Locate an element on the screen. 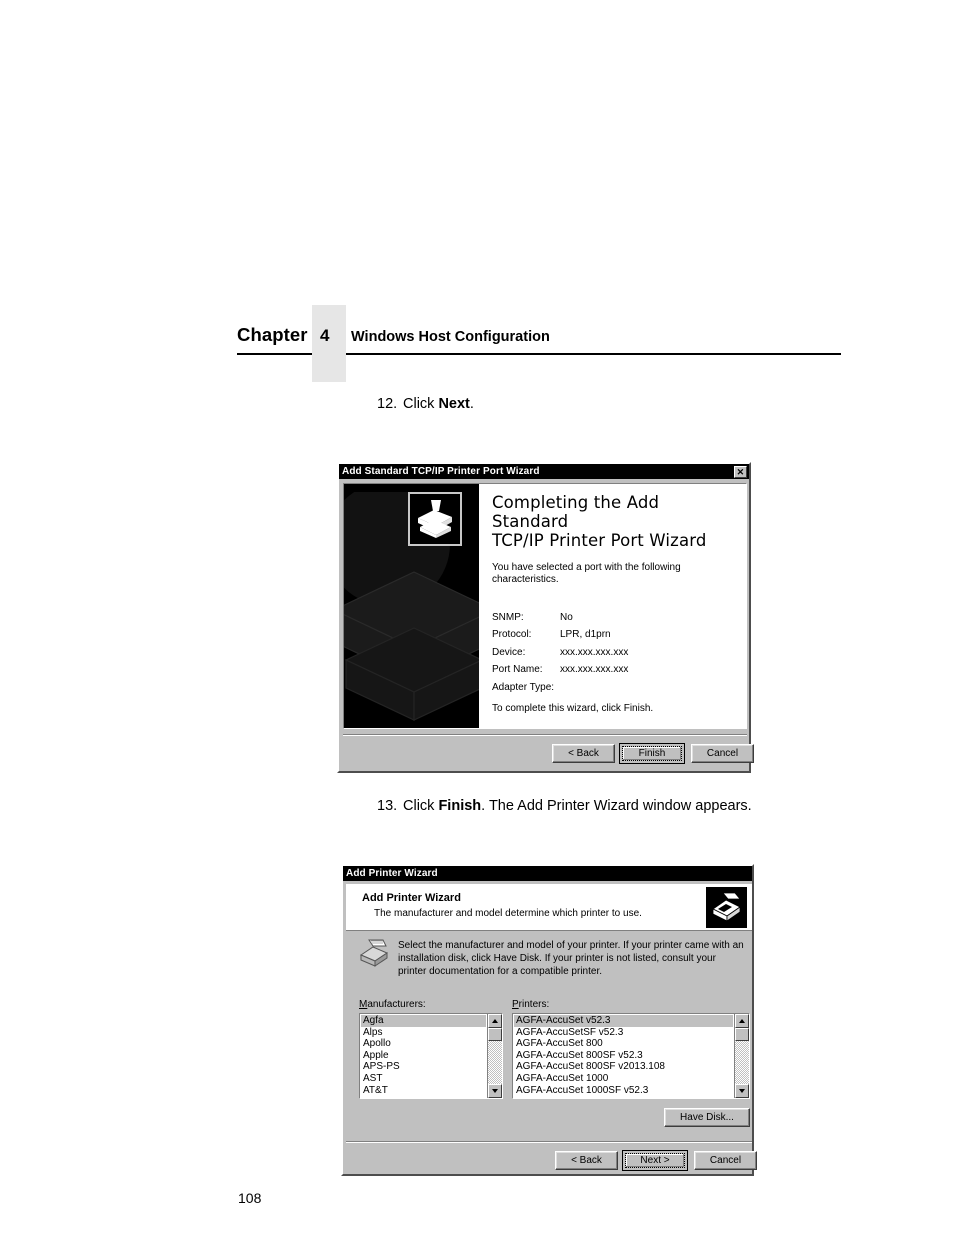 This screenshot has height=1235, width=954. finish-button-label: Finish is located at coordinates (652, 753).